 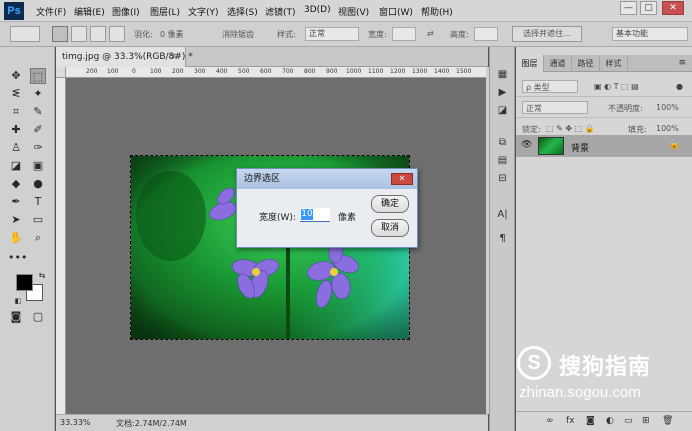 I want to click on vertical-ruler, so click(x=61, y=240).